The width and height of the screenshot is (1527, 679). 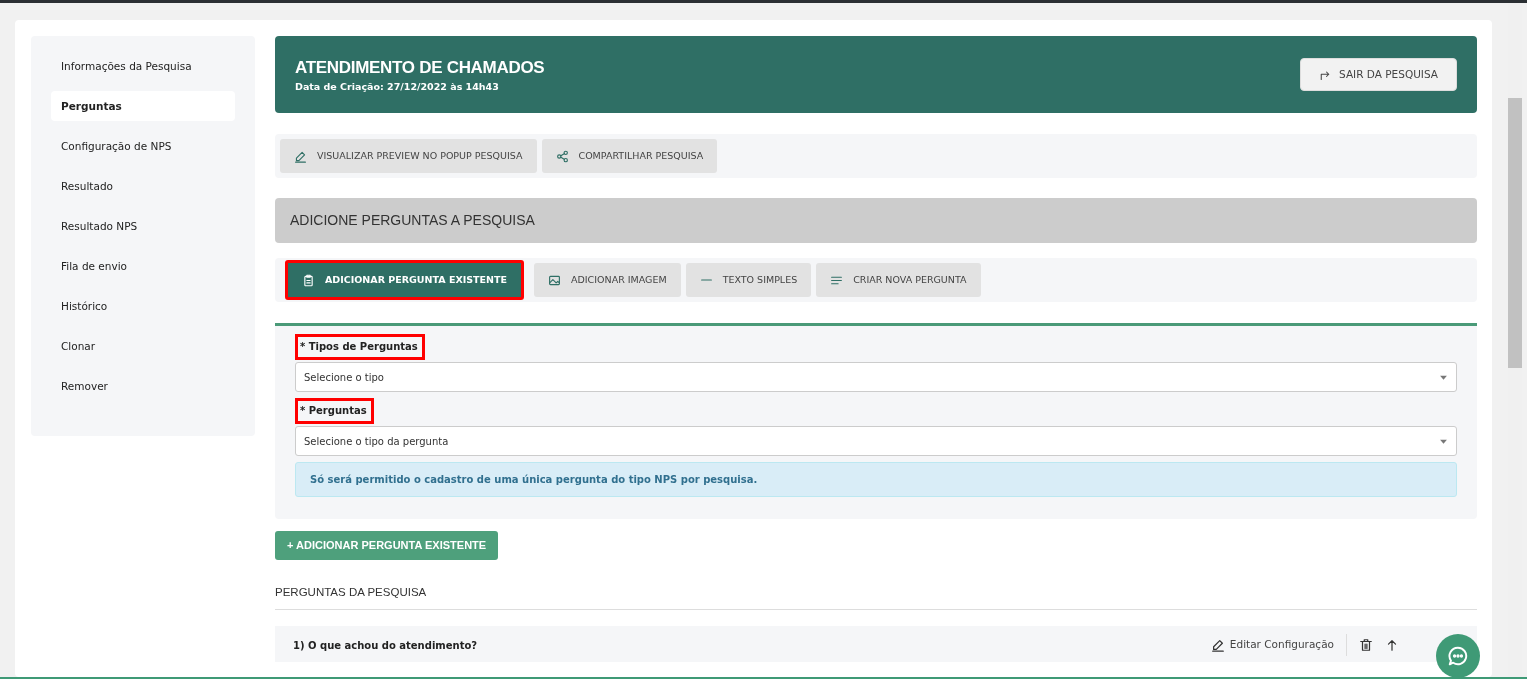 I want to click on sidebar-item: Fila de envio, so click(x=143, y=266).